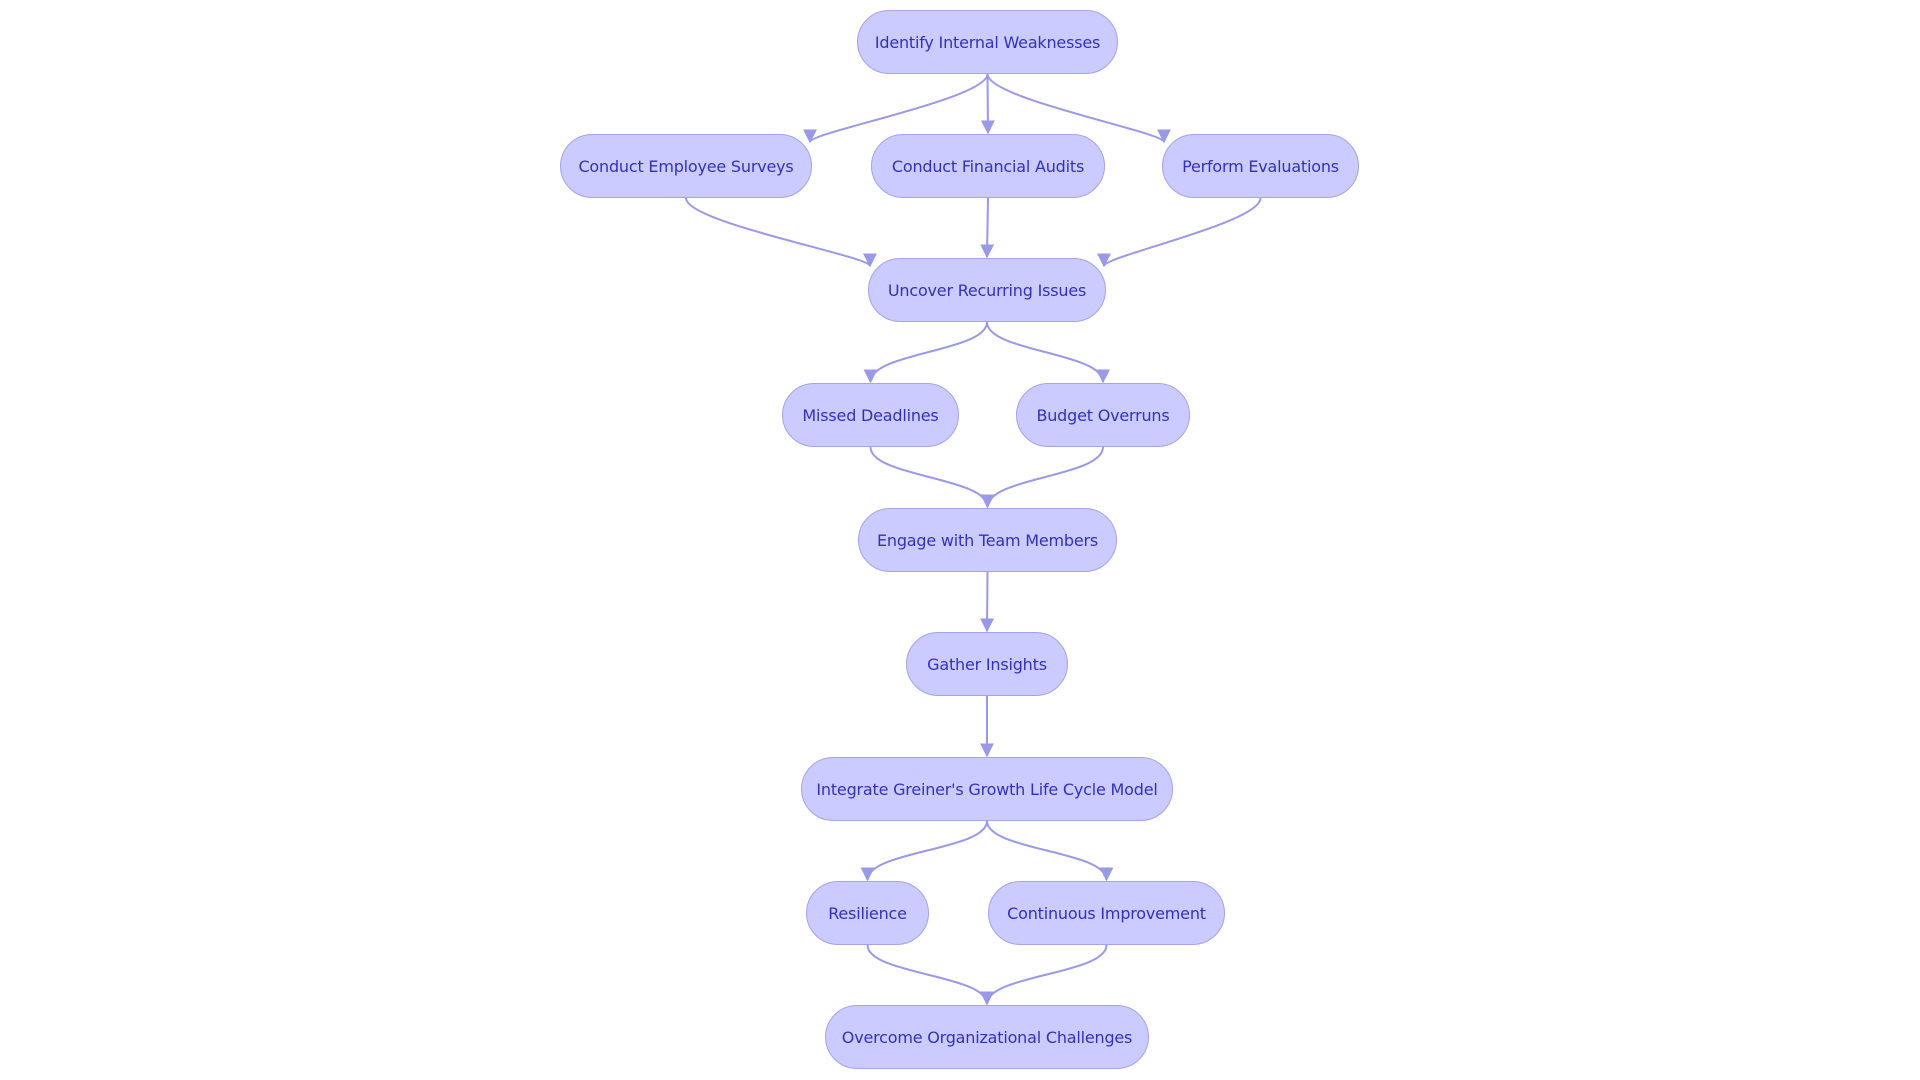 Image resolution: width=1920 pixels, height=1080 pixels. Describe the element at coordinates (1044, 975) in the screenshot. I see `edge-n12-n13` at that location.